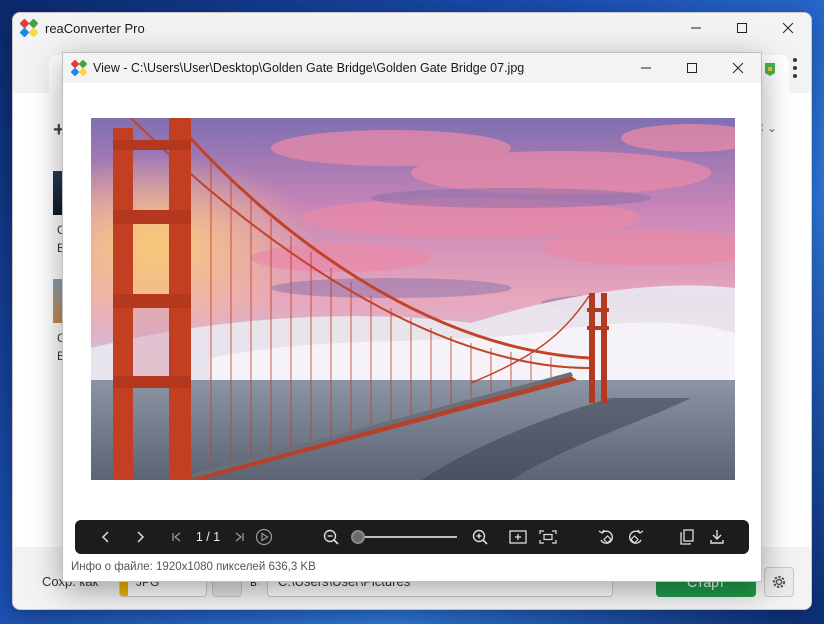  I want to click on zoom-in-button, so click(480, 537).